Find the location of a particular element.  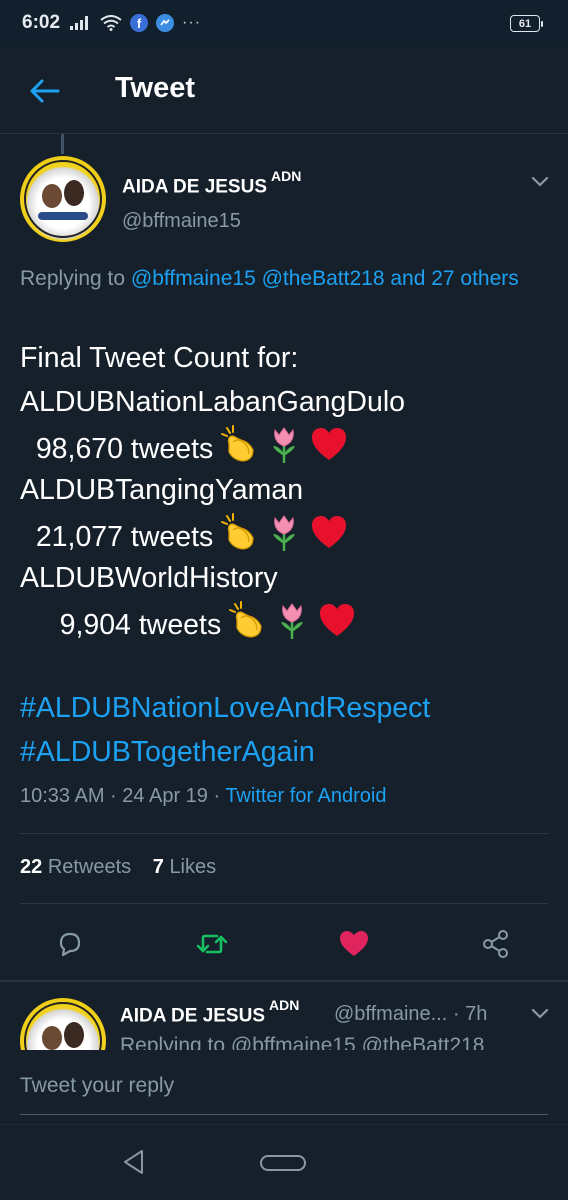

author-suffix: ADN is located at coordinates (286, 176).